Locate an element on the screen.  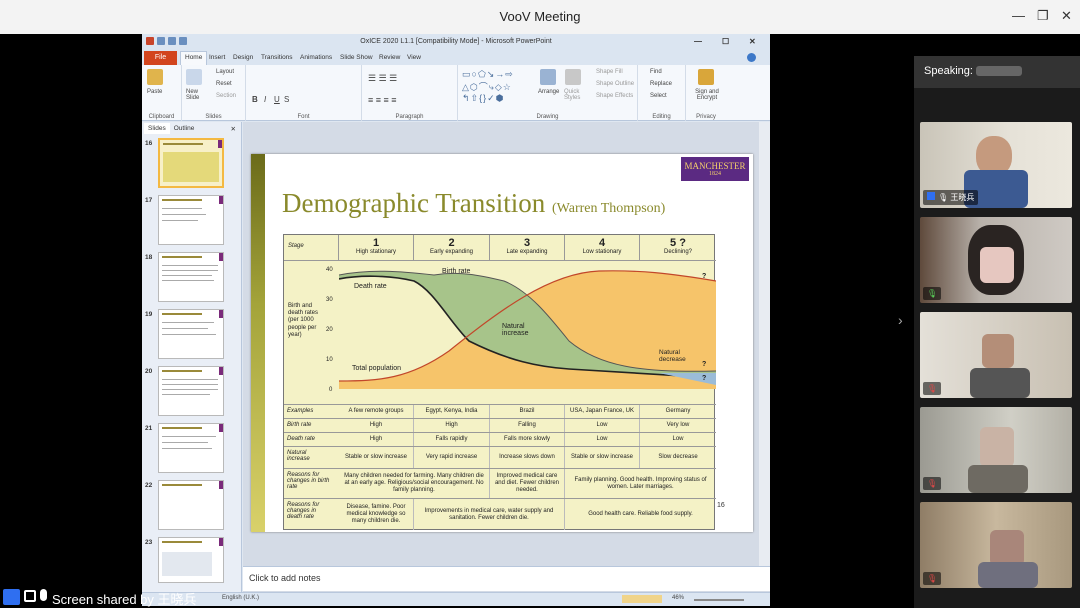
table-cell: Very low is located at coordinates (678, 425).